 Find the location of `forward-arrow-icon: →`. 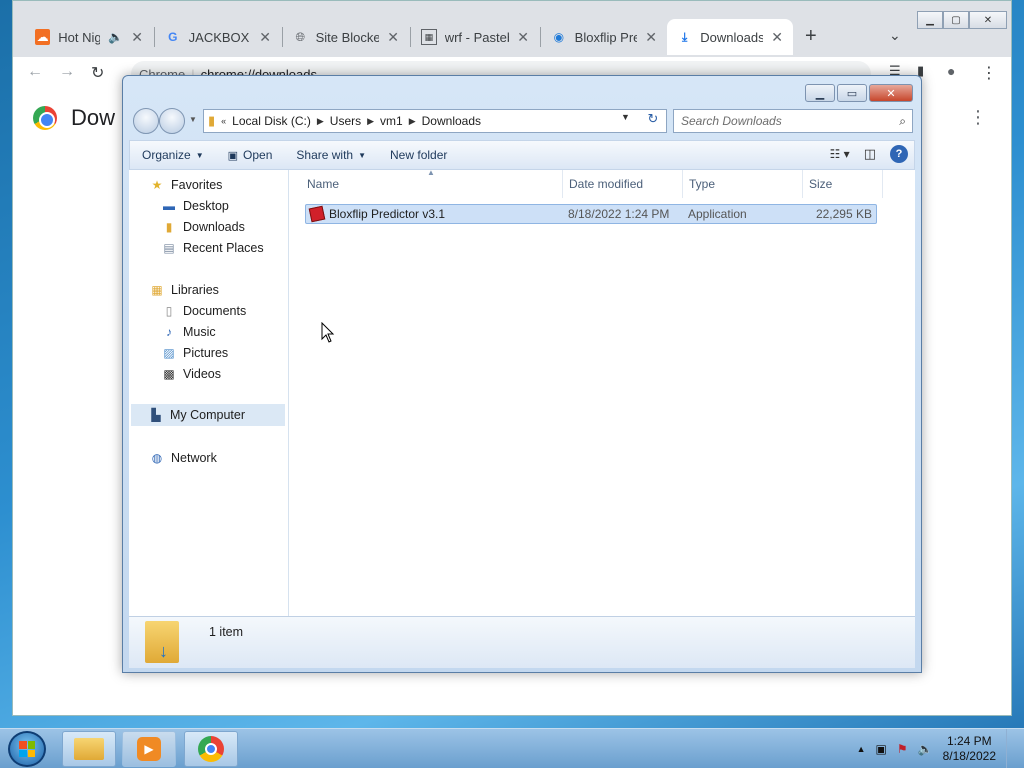

forward-arrow-icon: → is located at coordinates (67, 72).